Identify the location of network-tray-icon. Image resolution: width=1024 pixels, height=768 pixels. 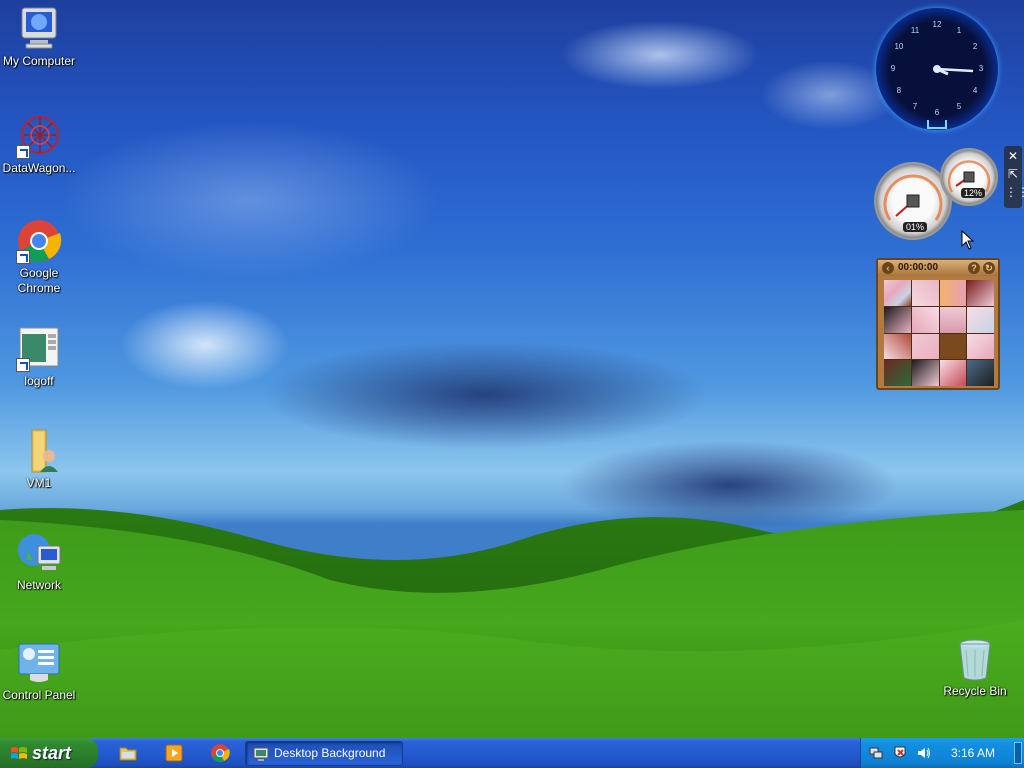
(876, 753).